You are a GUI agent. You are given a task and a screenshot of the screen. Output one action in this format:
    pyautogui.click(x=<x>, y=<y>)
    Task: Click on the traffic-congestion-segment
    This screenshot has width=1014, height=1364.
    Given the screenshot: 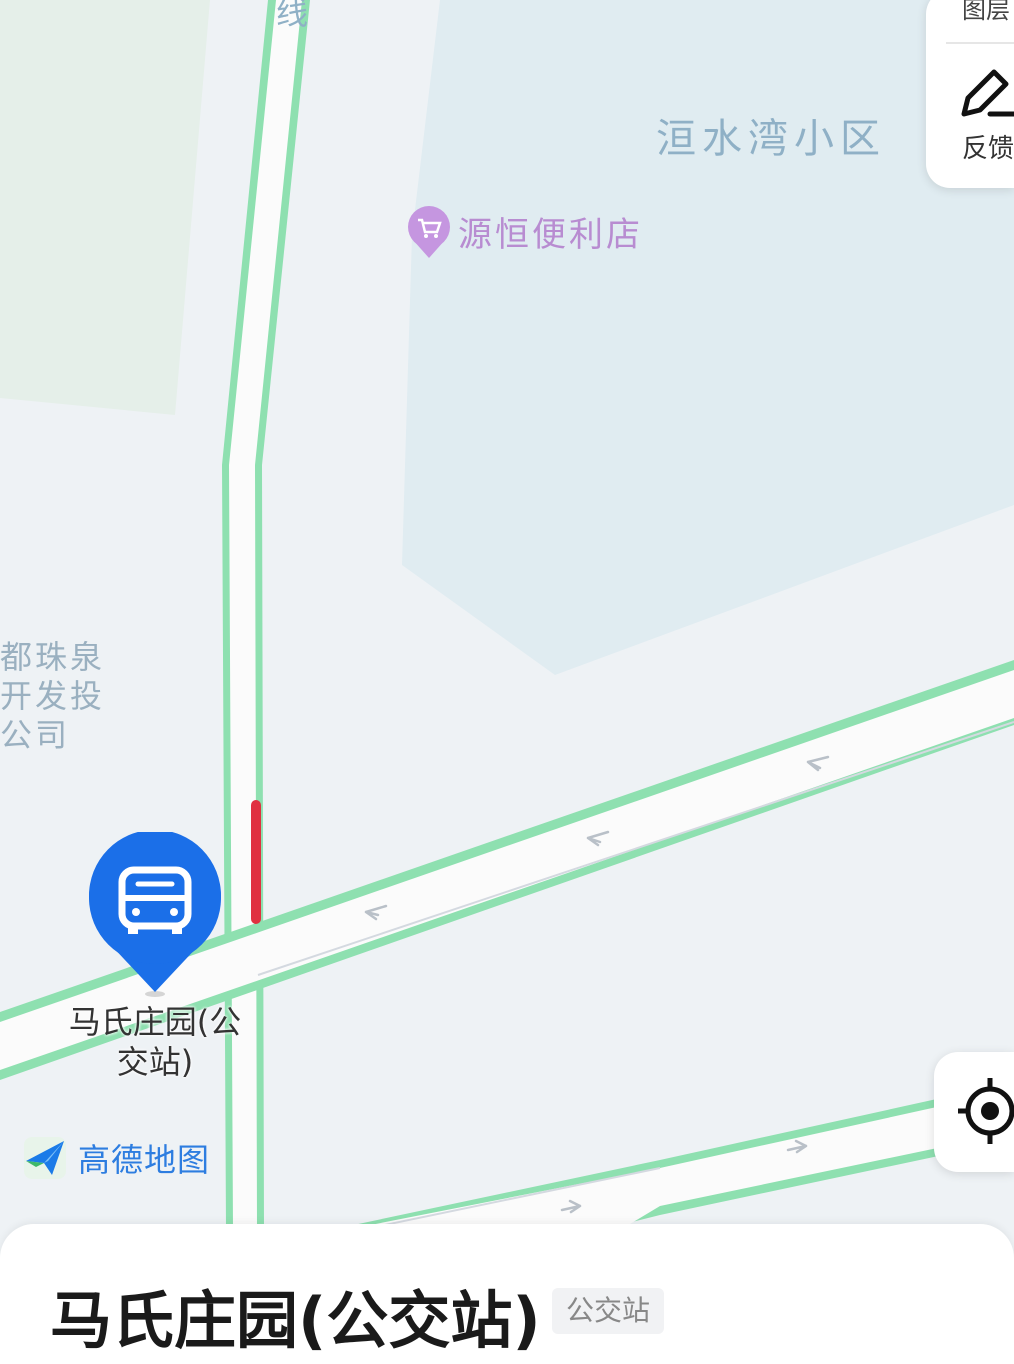 What is the action you would take?
    pyautogui.click(x=256, y=862)
    